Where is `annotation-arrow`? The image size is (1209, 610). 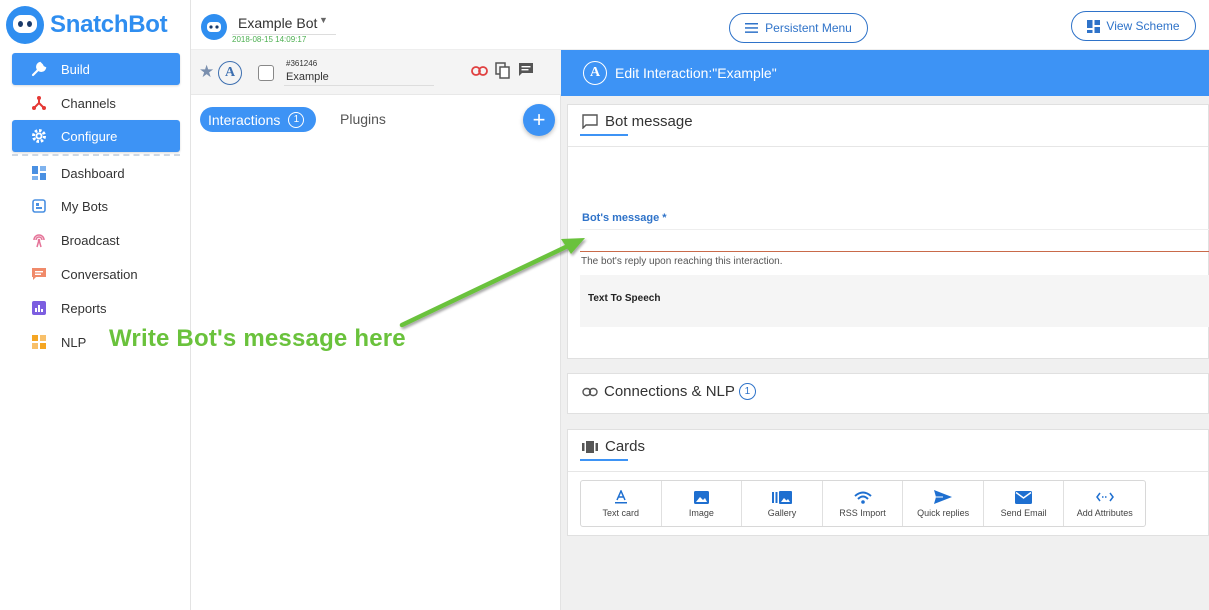
annotation-arrow is located at coordinates (492, 283).